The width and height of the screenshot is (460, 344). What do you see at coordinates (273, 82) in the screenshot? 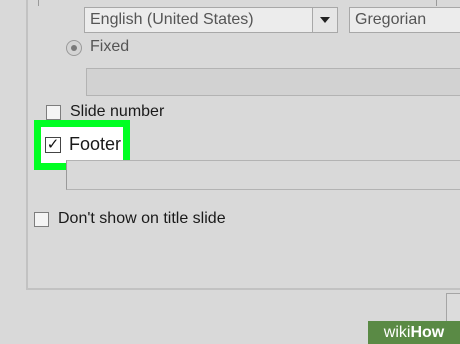
I see `fixed-date-field` at bounding box center [273, 82].